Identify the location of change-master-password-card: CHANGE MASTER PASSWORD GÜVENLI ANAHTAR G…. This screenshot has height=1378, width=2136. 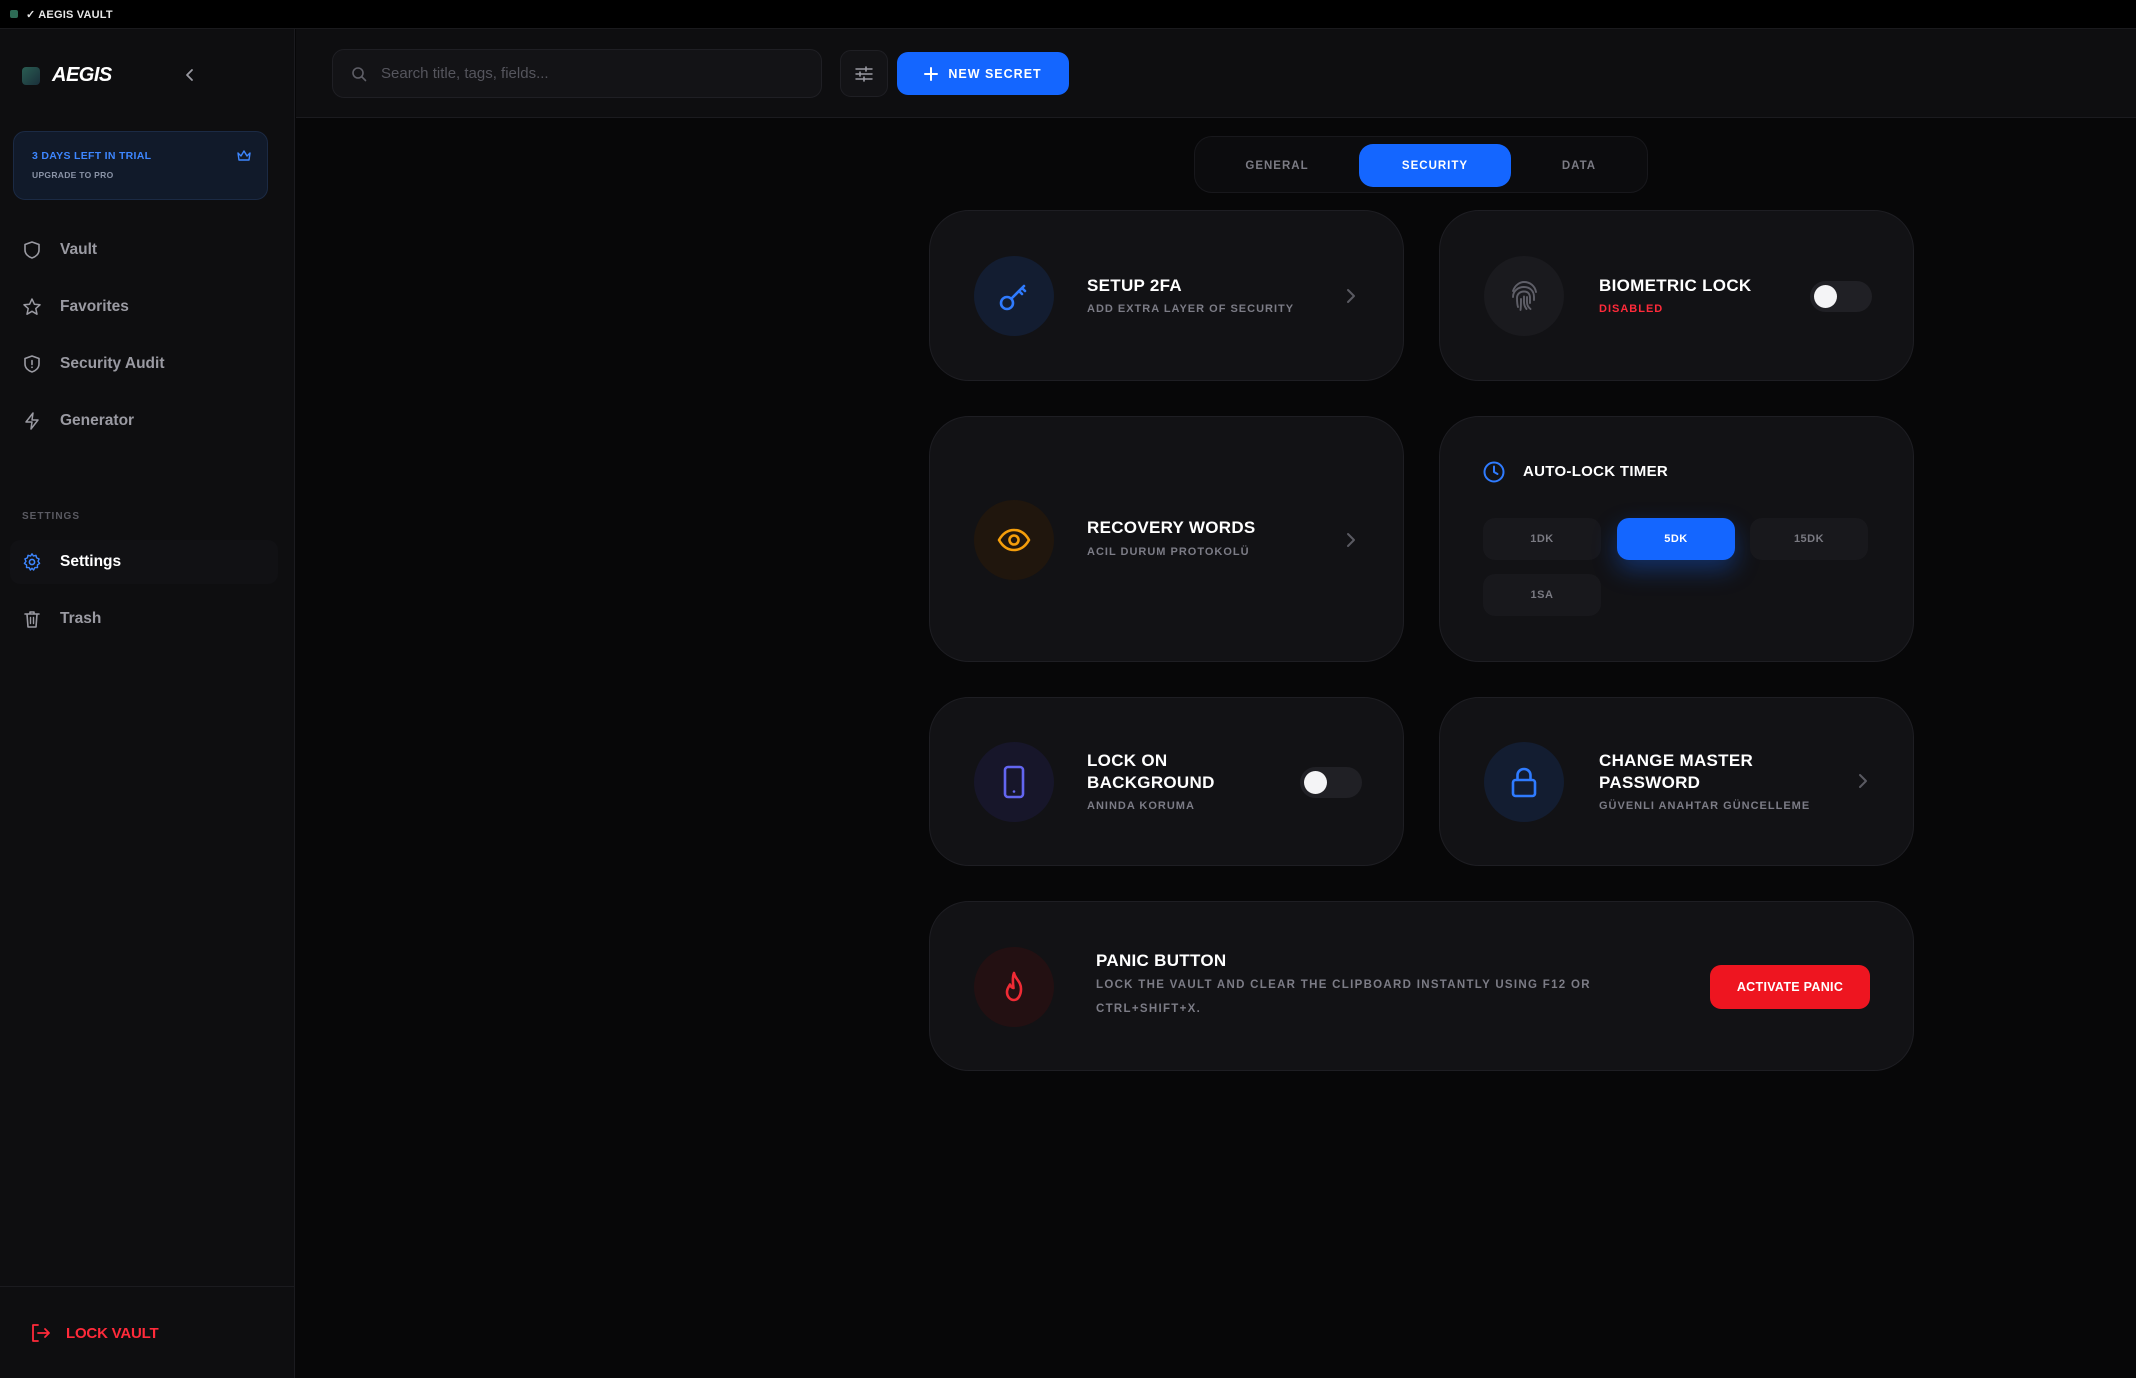
(1676, 781).